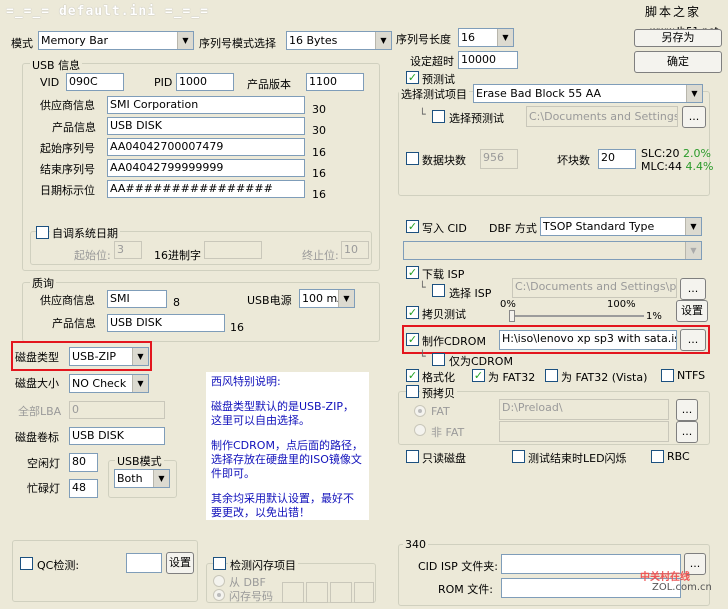 The image size is (728, 609). Describe the element at coordinates (438, 290) in the screenshot. I see `select-isp-checkbox` at that location.